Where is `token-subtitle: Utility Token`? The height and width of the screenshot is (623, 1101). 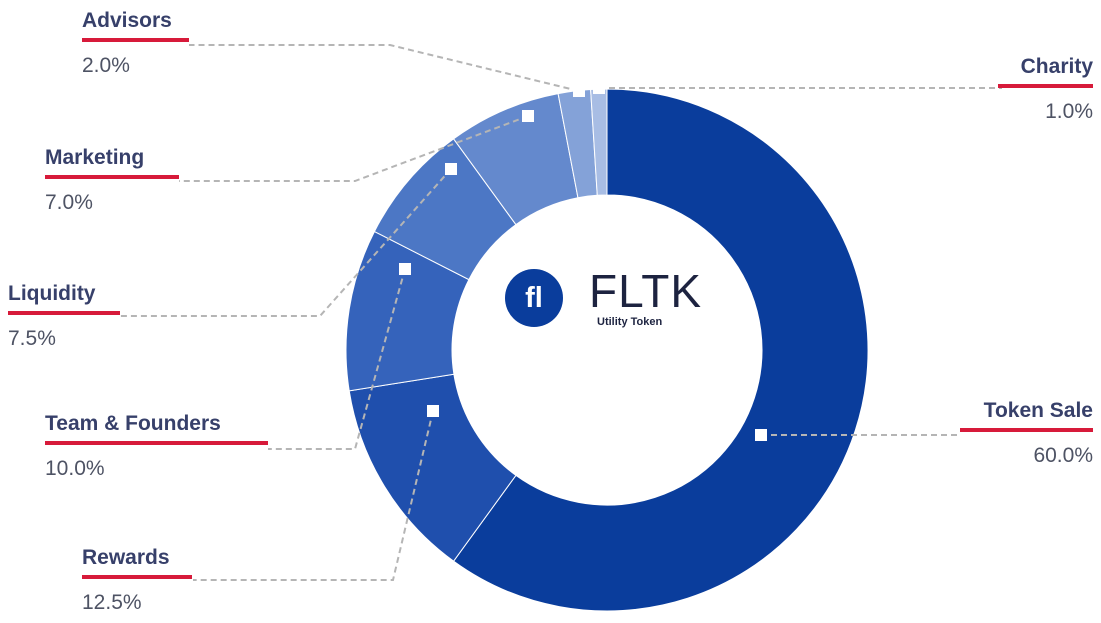 token-subtitle: Utility Token is located at coordinates (630, 322).